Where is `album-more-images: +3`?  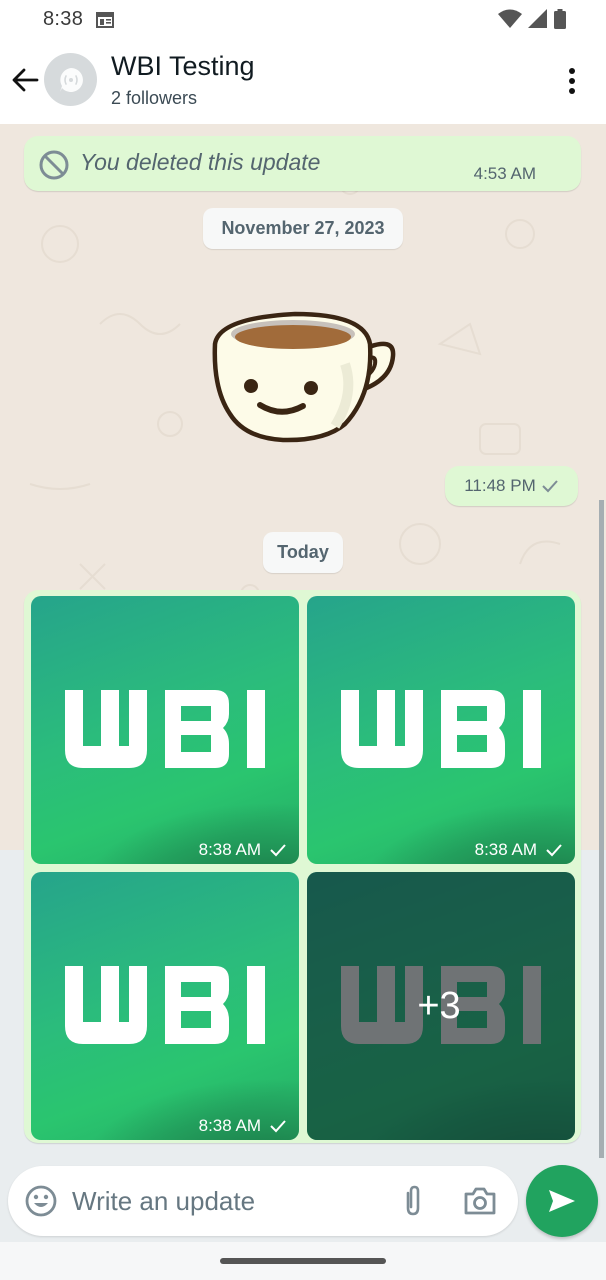 album-more-images: +3 is located at coordinates (441, 1006).